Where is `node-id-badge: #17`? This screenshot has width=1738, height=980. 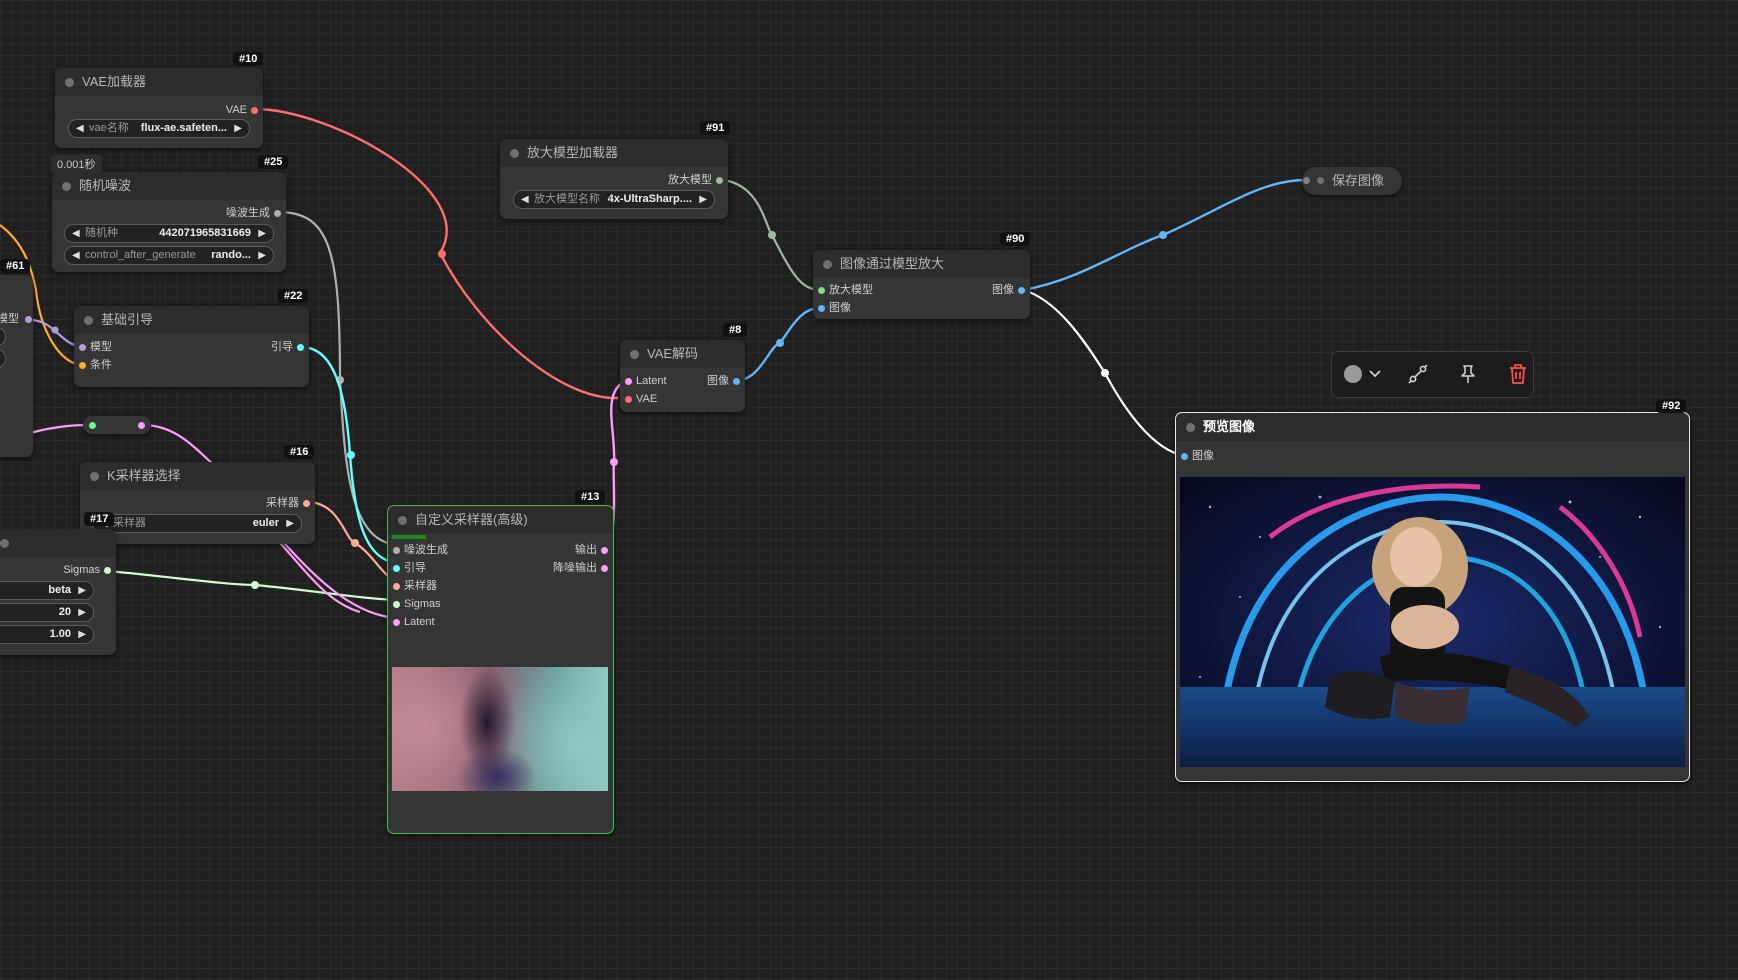 node-id-badge: #17 is located at coordinates (99, 519).